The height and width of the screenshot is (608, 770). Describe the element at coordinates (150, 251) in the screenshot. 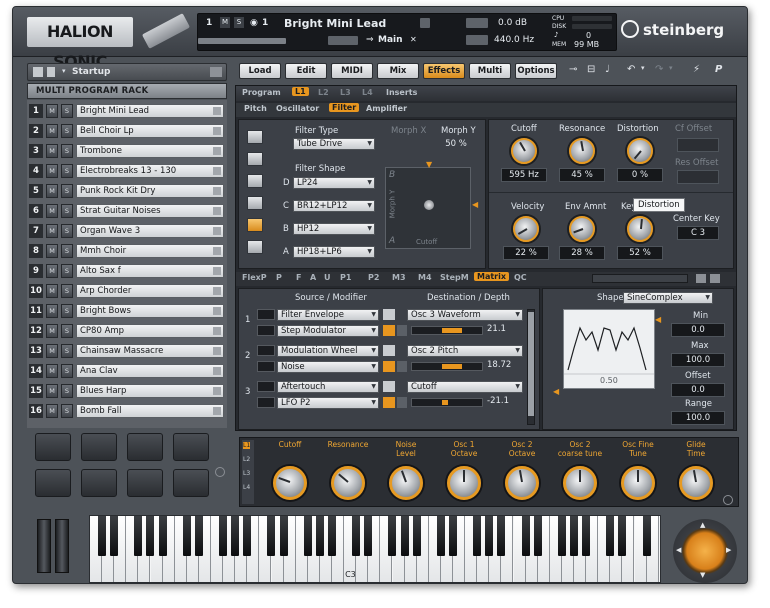

I see `slot-program-name: Mmh Choir` at that location.